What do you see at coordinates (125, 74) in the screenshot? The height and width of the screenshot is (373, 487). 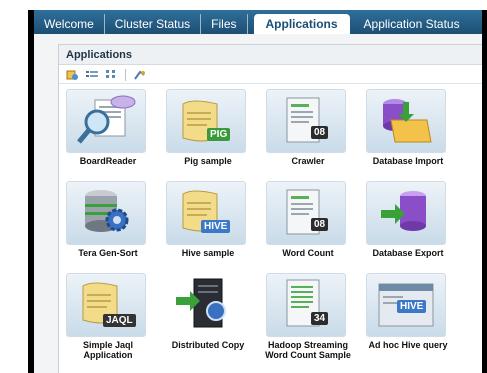 I see `toolbar-divider` at bounding box center [125, 74].